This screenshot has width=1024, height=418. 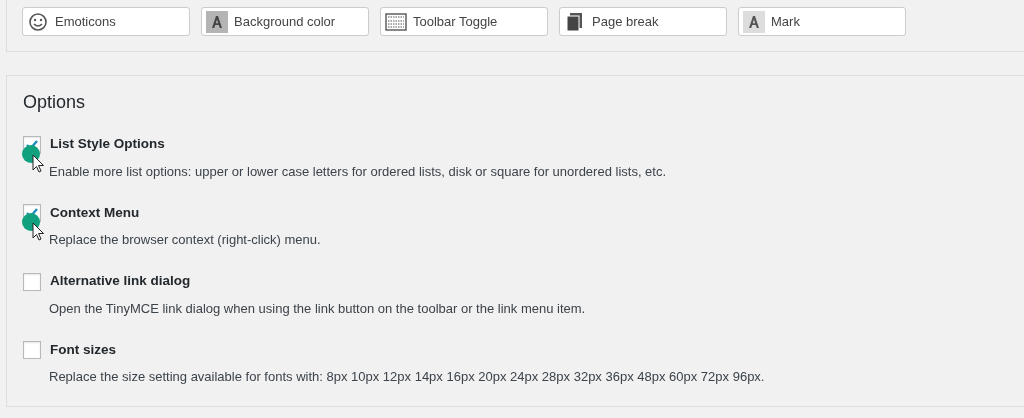 I want to click on option-label: Font sizes, so click(x=83, y=349).